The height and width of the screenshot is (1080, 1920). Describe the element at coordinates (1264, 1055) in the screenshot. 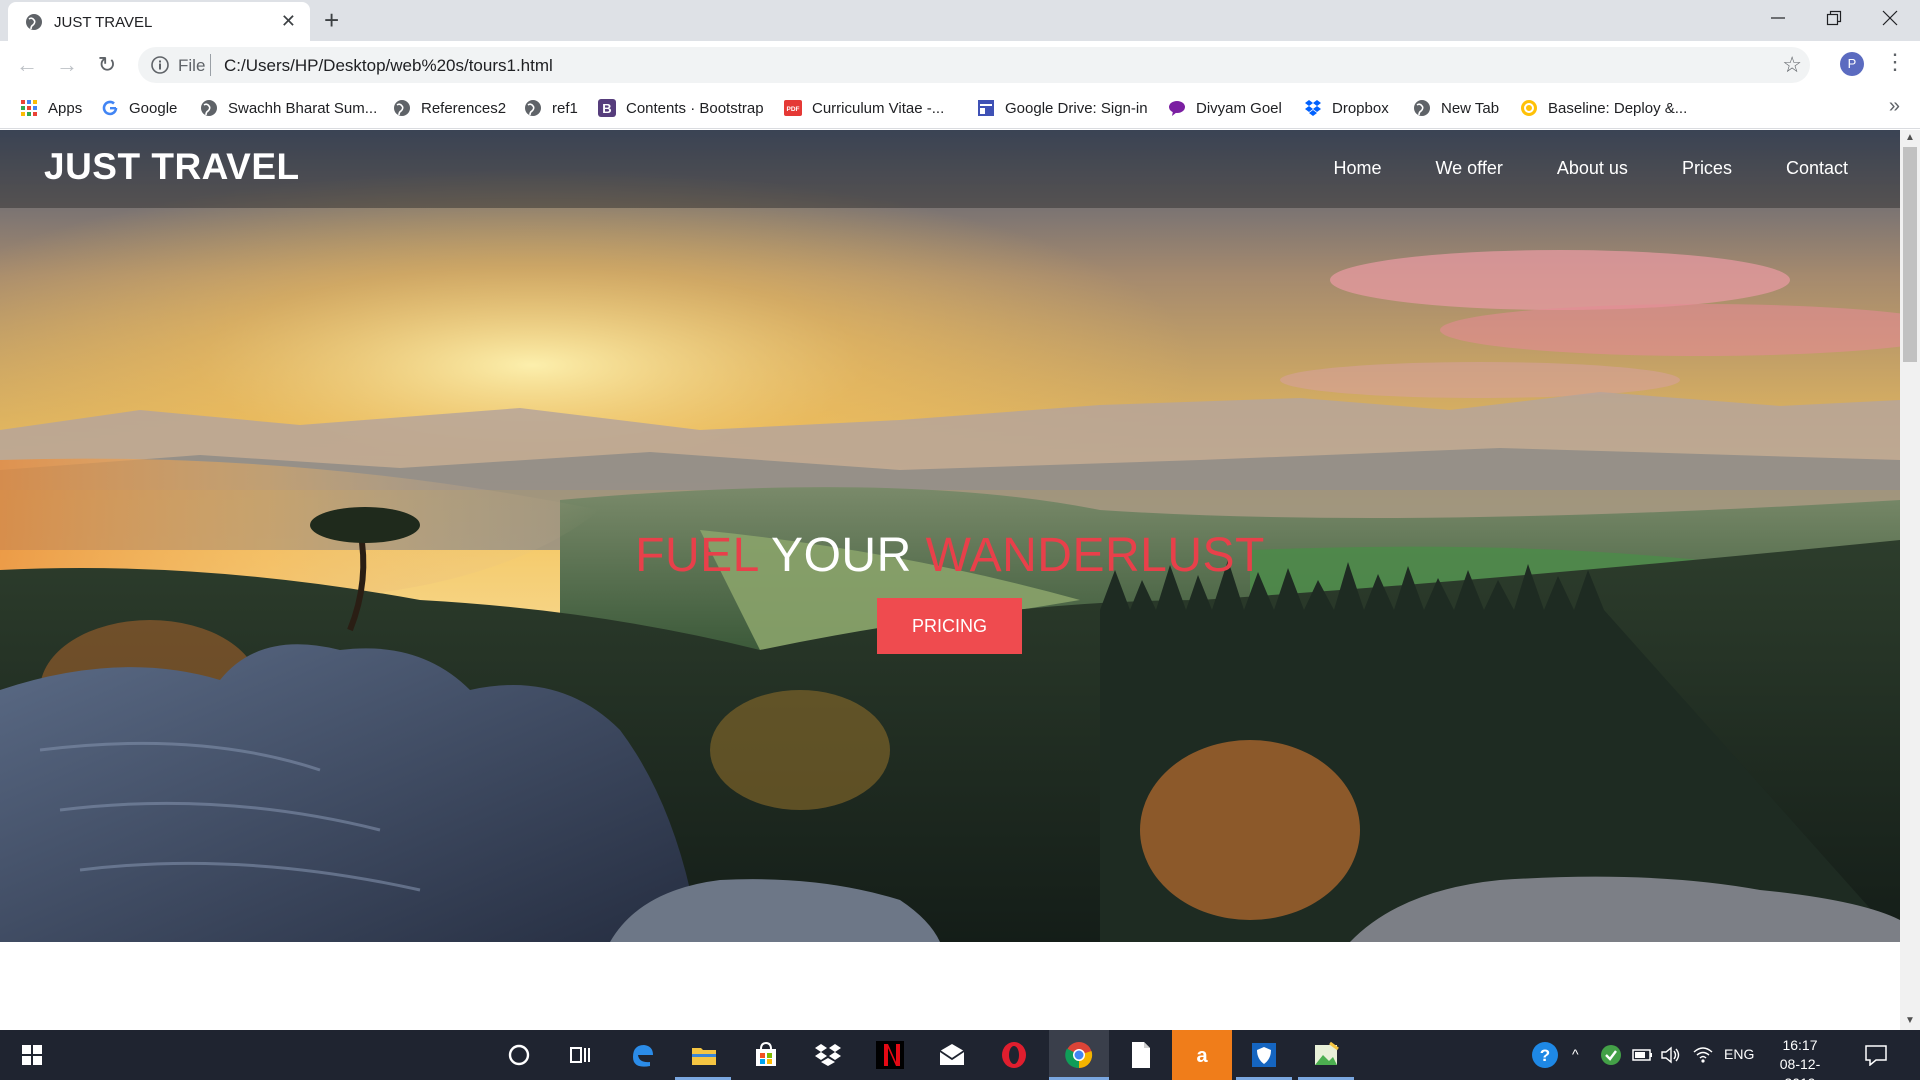

I see `security-icon` at that location.